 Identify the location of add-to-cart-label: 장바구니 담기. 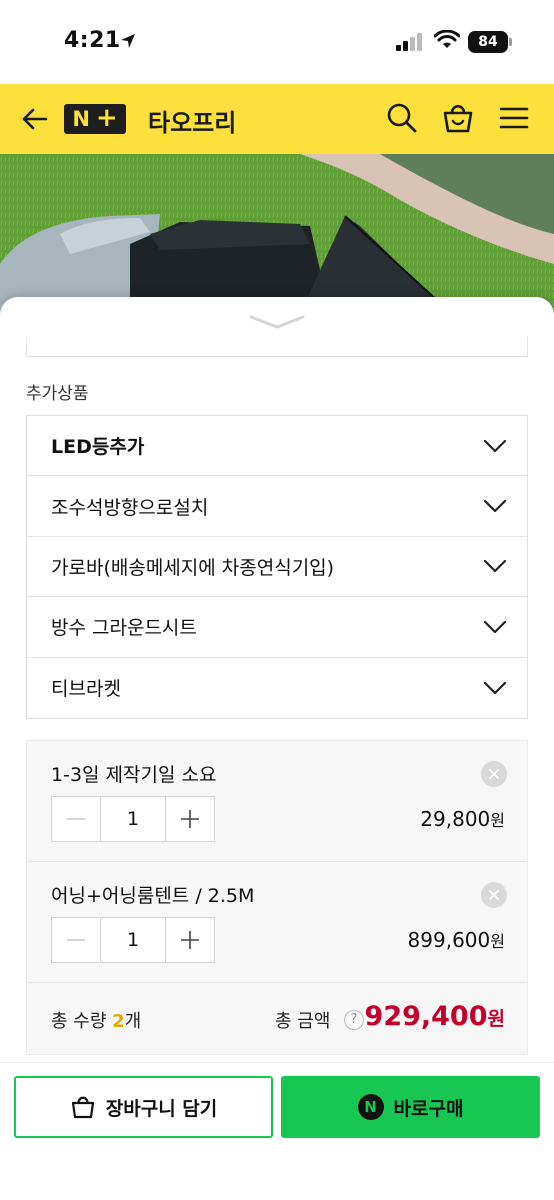
(161, 1108).